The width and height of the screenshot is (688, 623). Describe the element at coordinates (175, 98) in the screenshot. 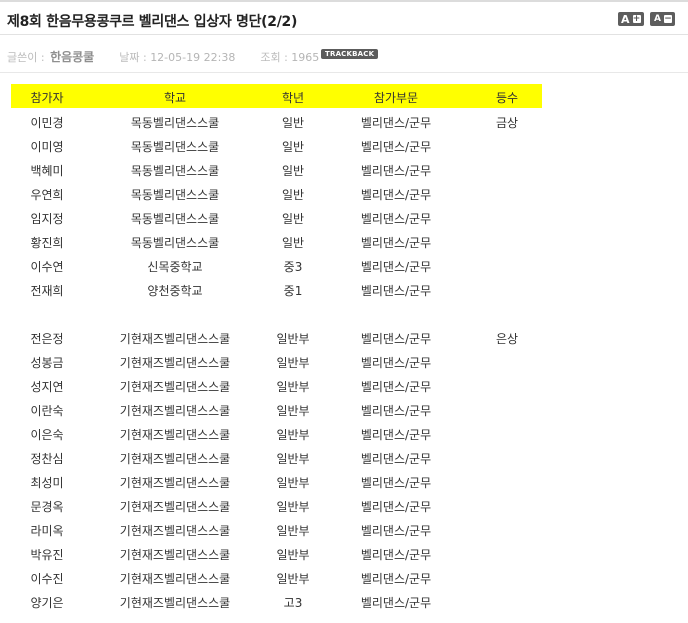

I see `header-school: 학교` at that location.